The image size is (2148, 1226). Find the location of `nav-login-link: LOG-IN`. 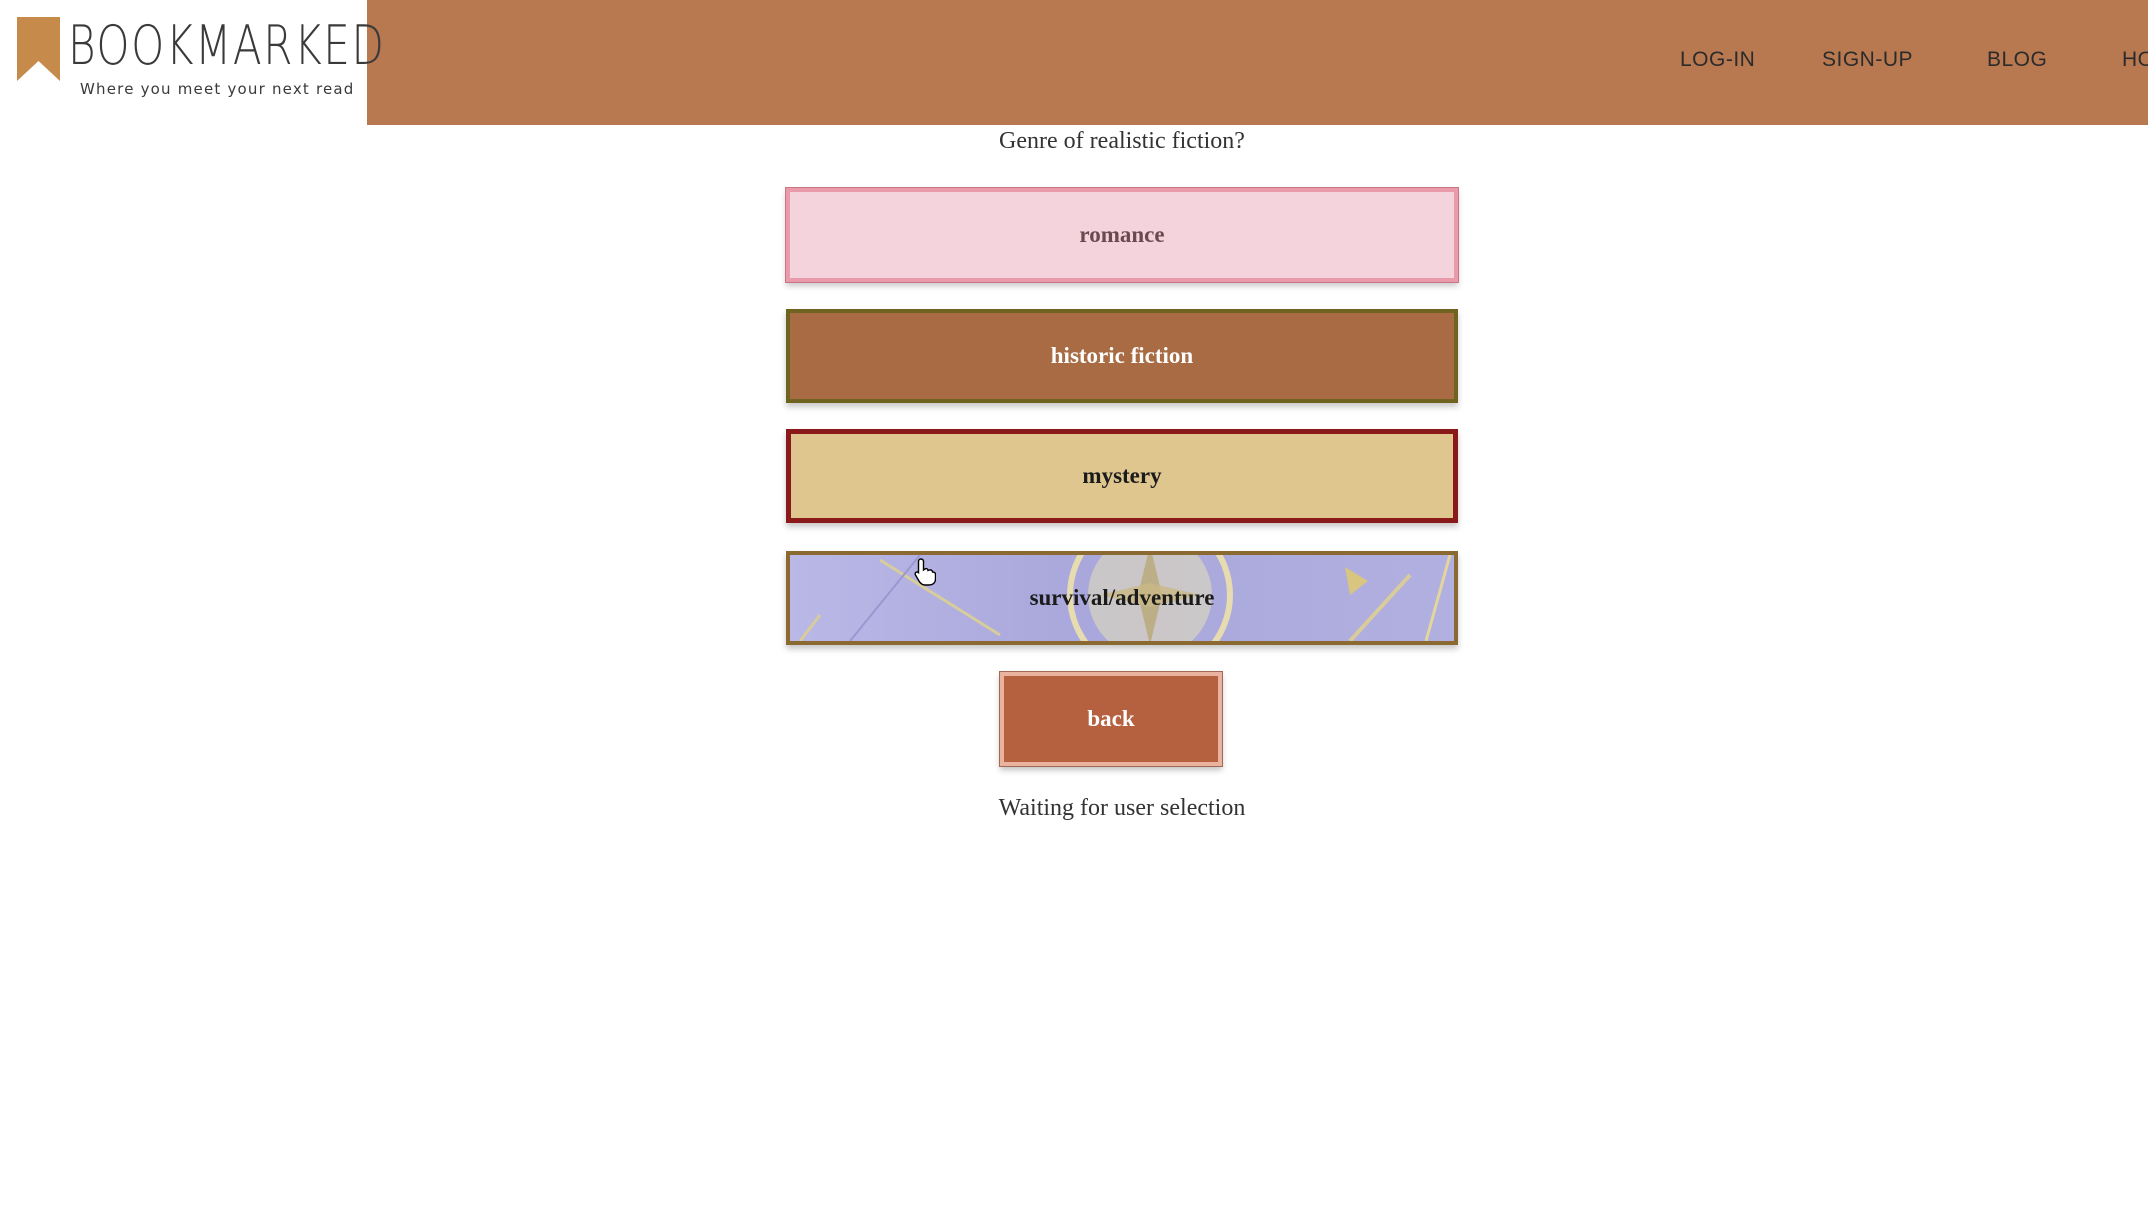

nav-login-link: LOG-IN is located at coordinates (1717, 60).